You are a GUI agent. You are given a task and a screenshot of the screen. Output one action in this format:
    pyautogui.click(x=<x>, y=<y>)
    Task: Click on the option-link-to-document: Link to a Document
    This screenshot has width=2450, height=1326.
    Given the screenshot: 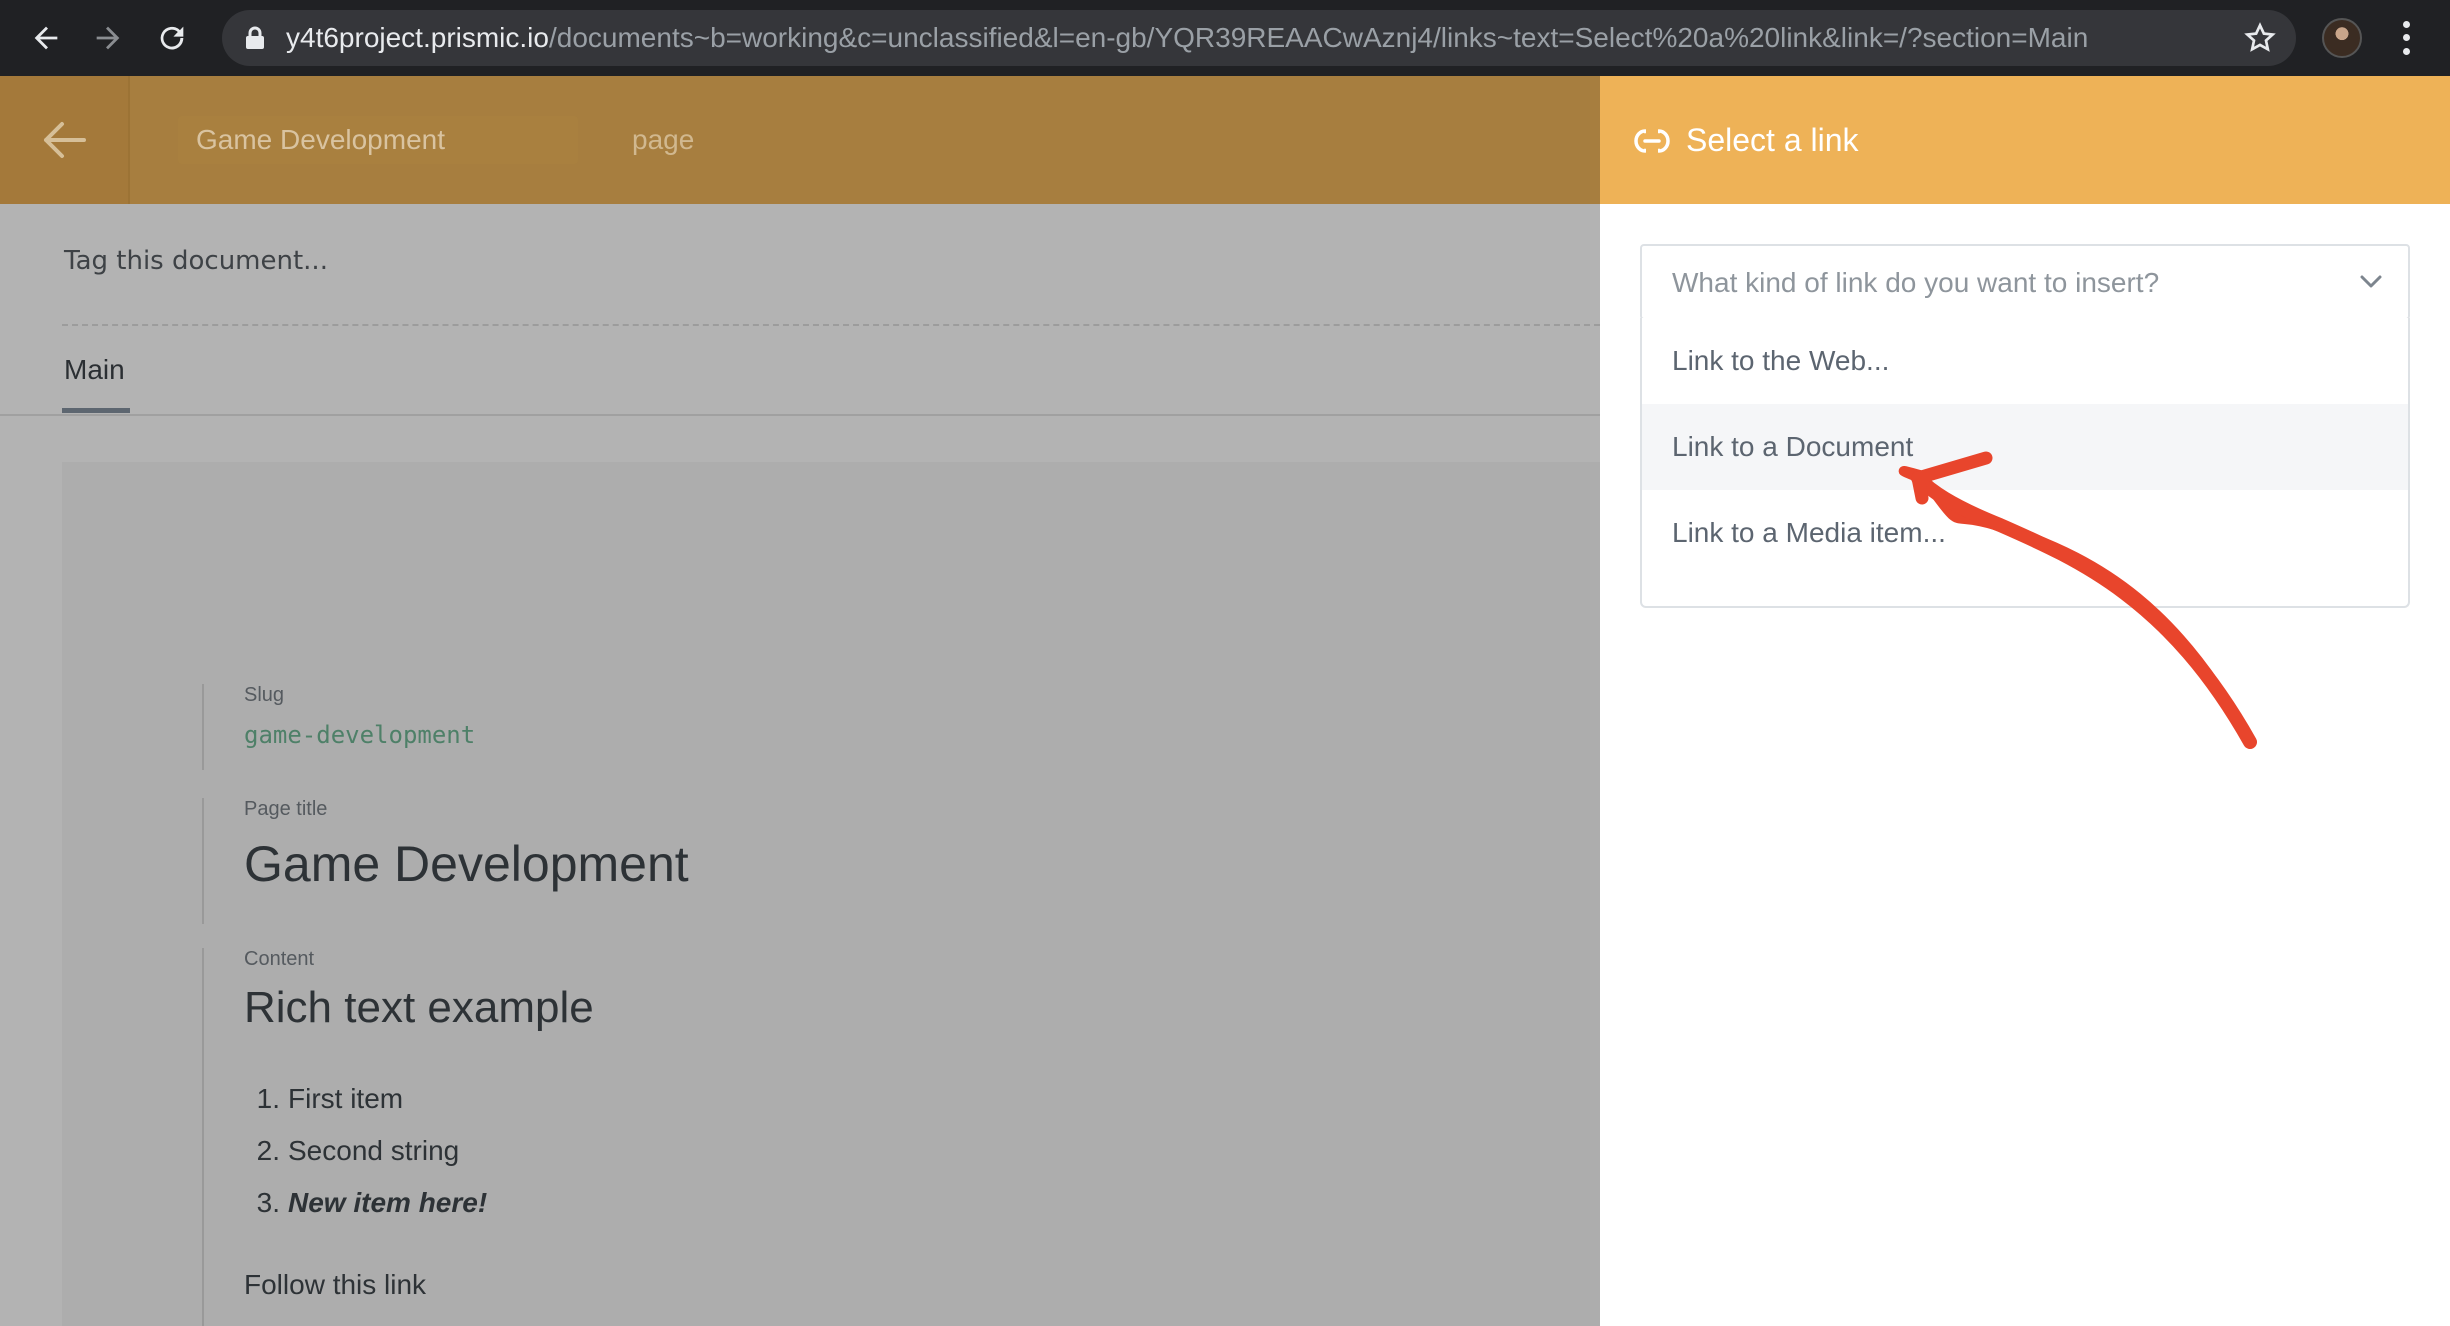 What is the action you would take?
    pyautogui.click(x=2025, y=447)
    